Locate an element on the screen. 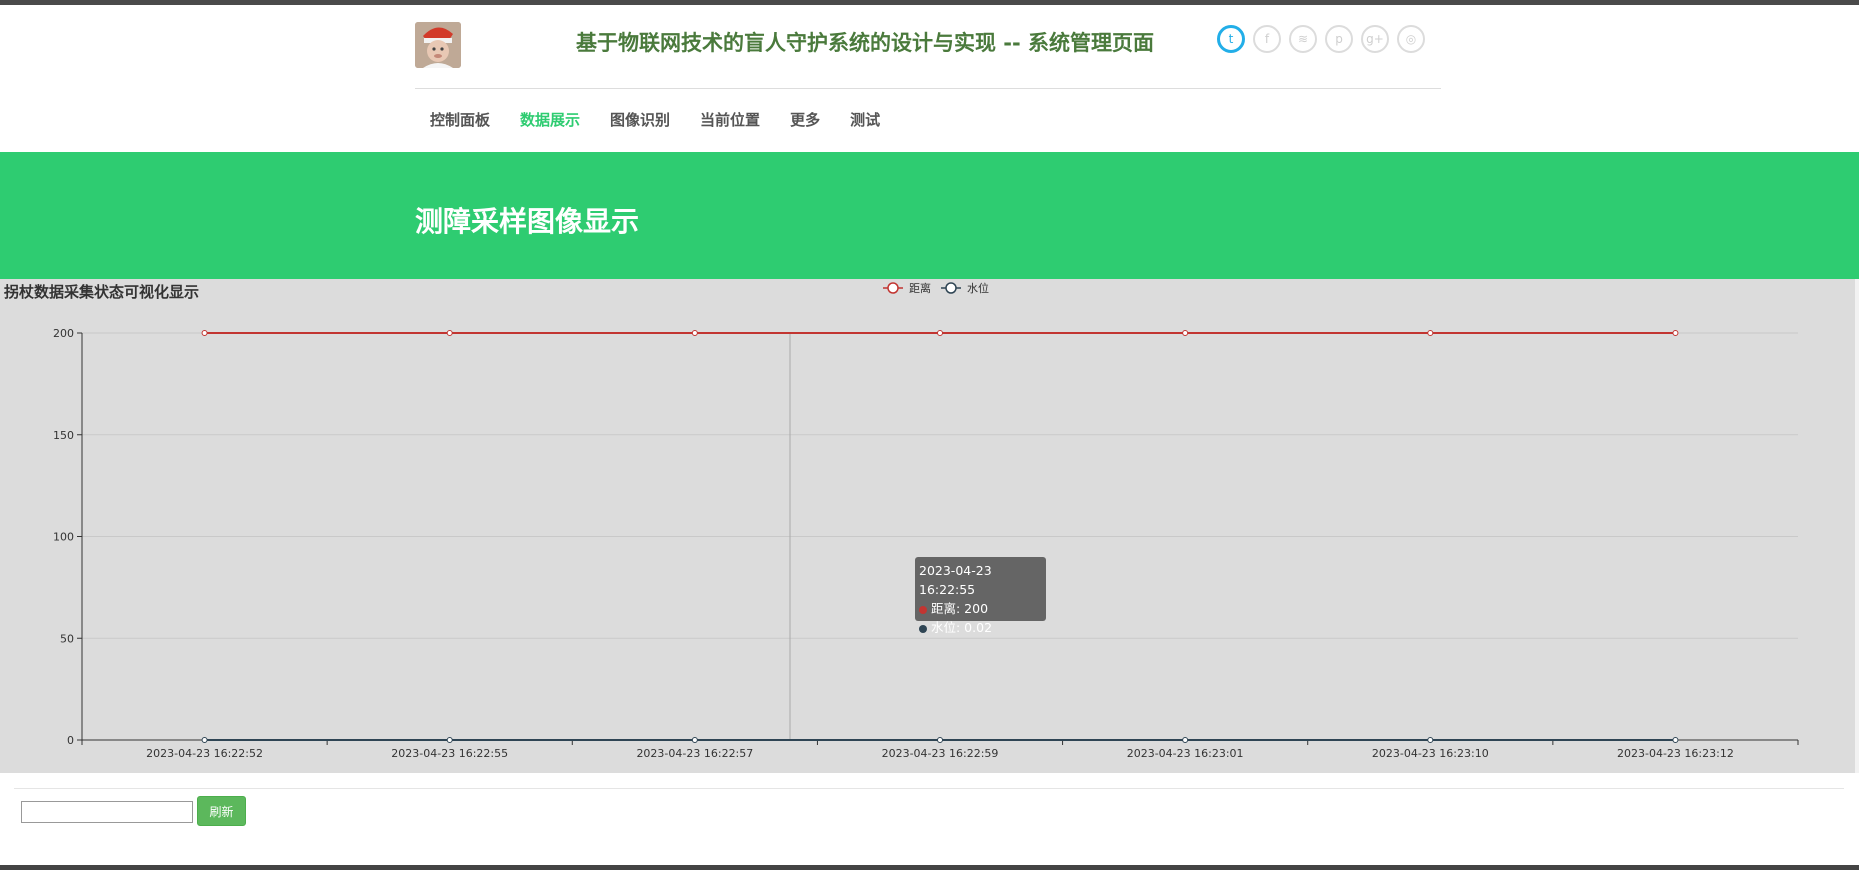 The height and width of the screenshot is (870, 1859). page-scrollbar-edge is located at coordinates (1857, 526).